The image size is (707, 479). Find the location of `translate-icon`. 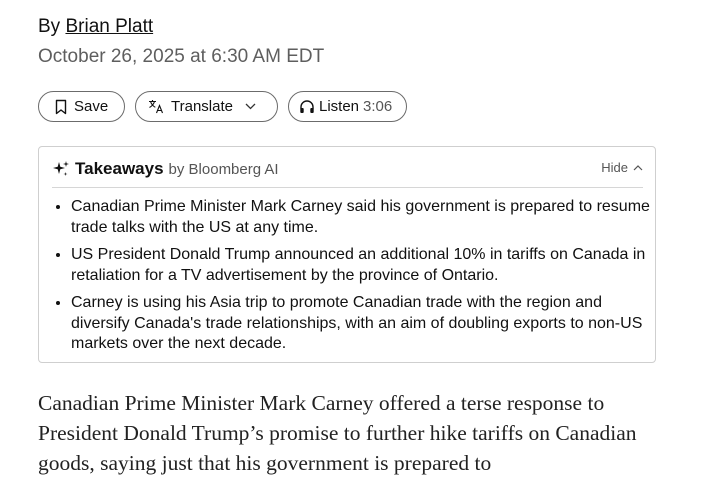

translate-icon is located at coordinates (156, 106).